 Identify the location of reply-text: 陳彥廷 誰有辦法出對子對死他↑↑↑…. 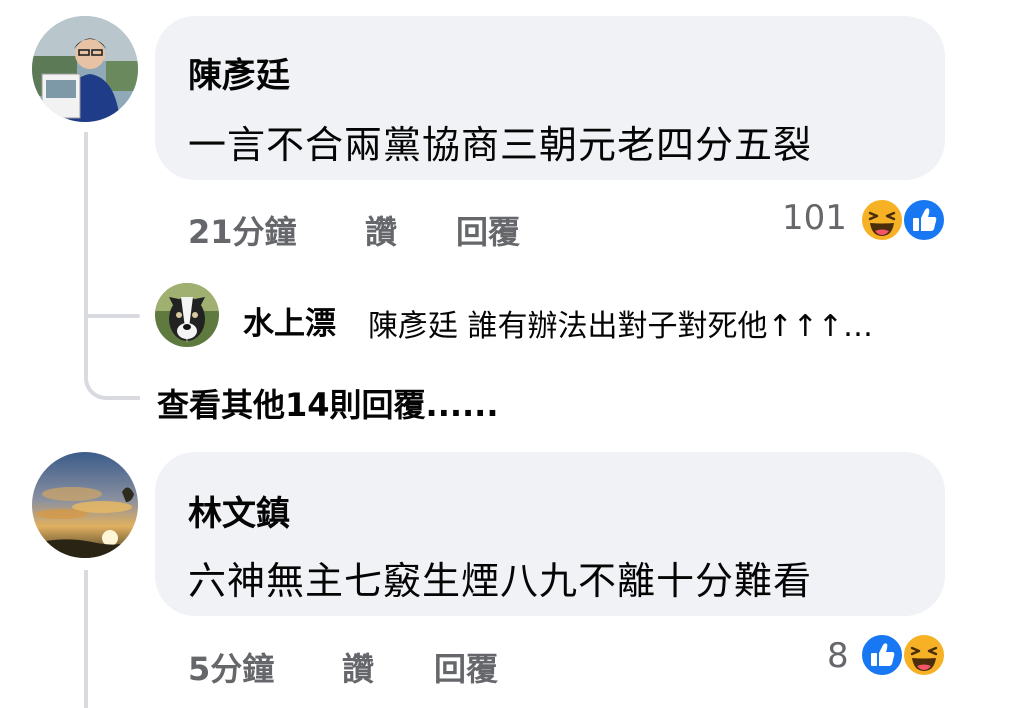
(620, 323).